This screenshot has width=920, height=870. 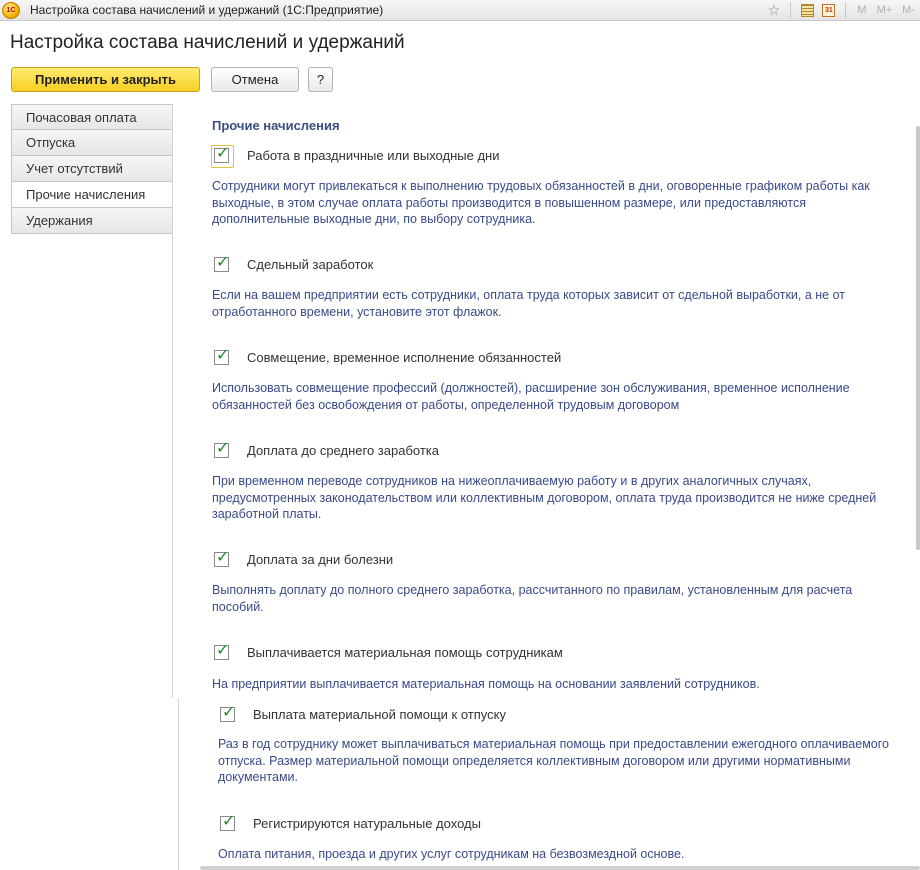 What do you see at coordinates (11, 10) in the screenshot?
I see `app-logo-icon: 1С` at bounding box center [11, 10].